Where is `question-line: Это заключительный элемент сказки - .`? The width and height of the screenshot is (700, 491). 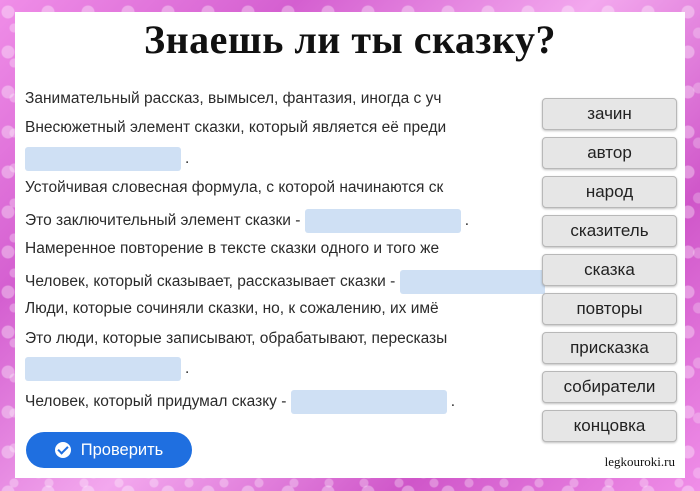 question-line: Это заключительный элемент сказки - . is located at coordinates (247, 221).